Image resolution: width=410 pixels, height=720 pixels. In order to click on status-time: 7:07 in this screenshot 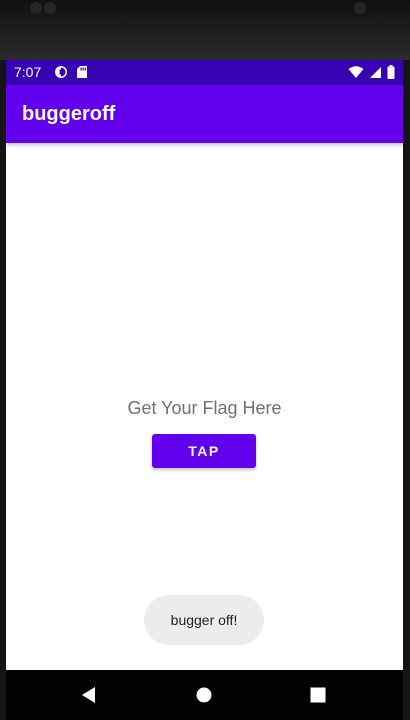, I will do `click(28, 72)`.